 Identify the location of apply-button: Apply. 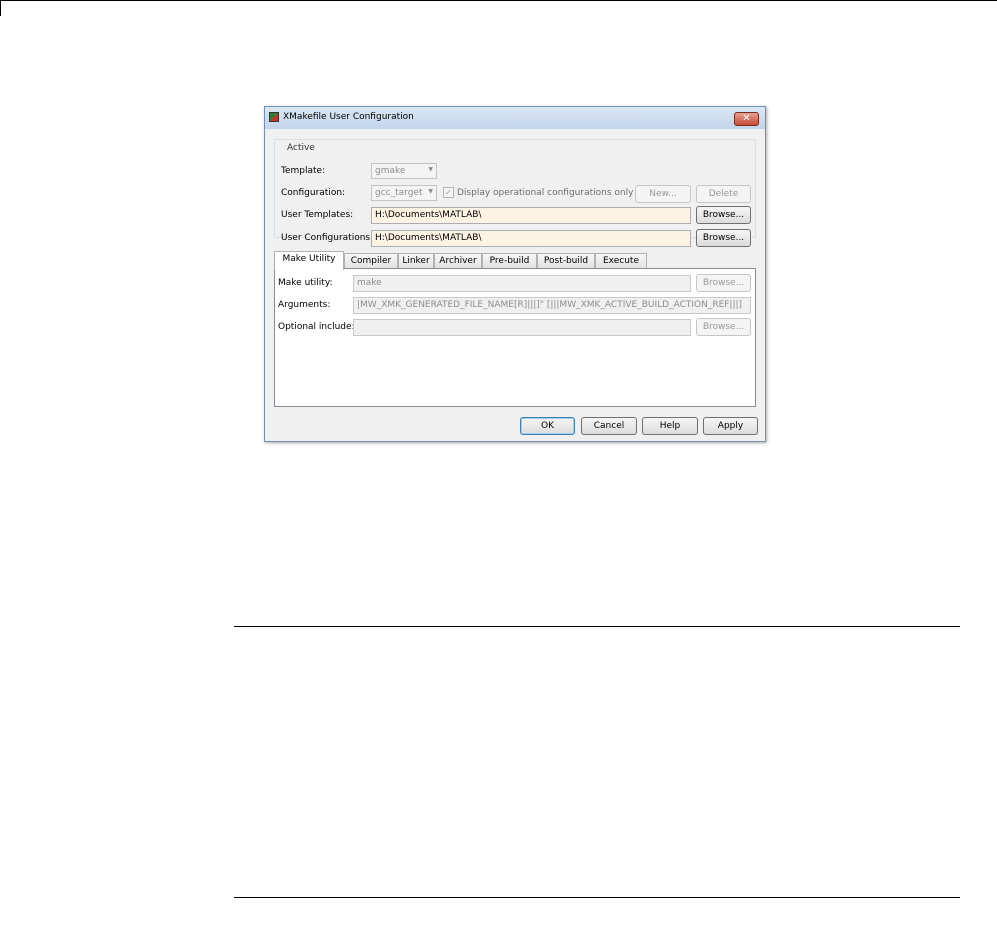
(730, 426).